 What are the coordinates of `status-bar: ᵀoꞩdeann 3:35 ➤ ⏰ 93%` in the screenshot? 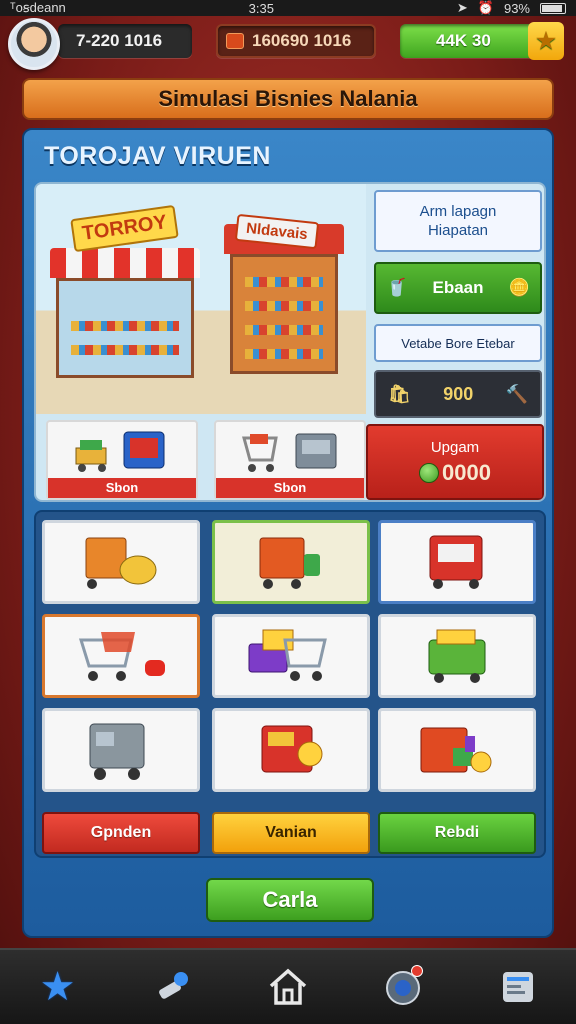 It's located at (288, 8).